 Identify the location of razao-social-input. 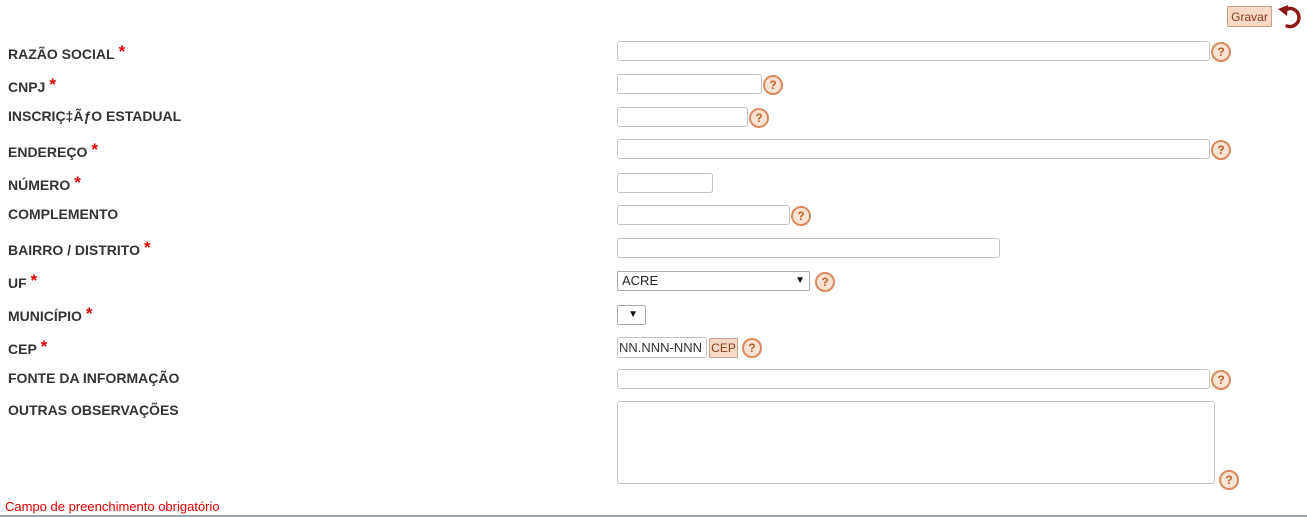
(913, 51).